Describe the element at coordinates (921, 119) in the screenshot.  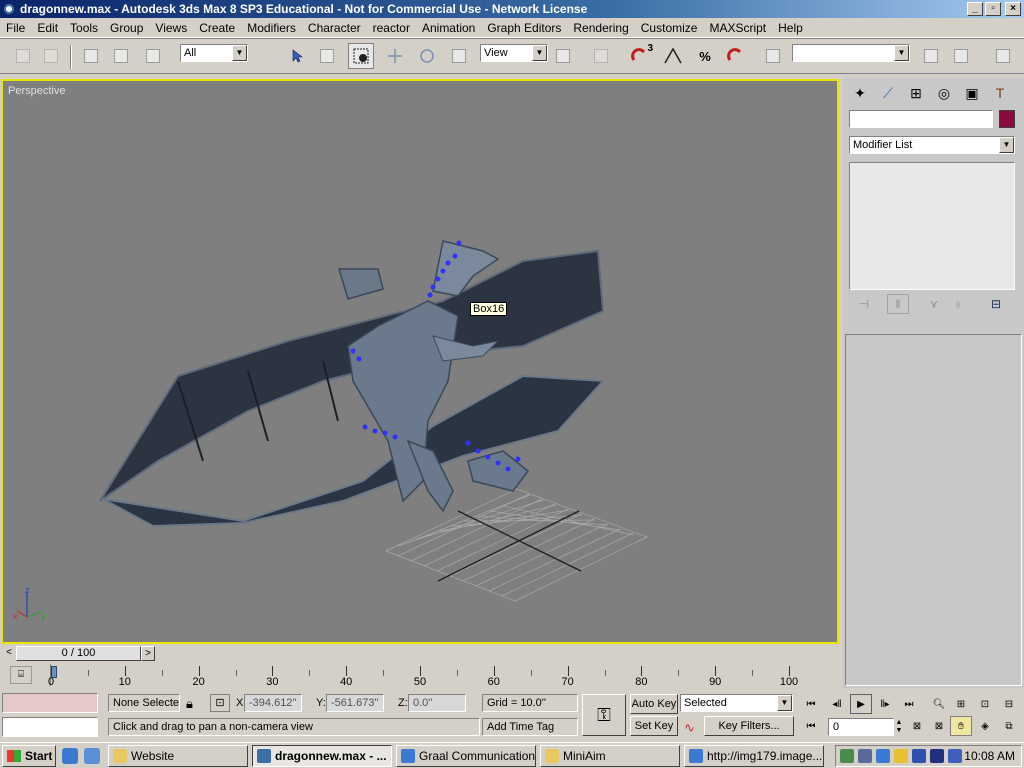
I see `object-name-field` at that location.